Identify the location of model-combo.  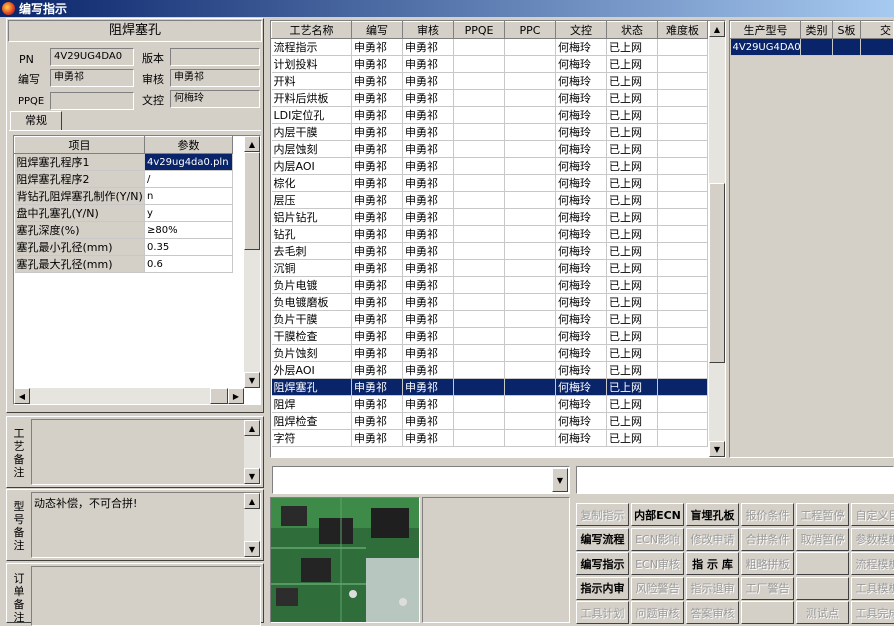
(735, 480).